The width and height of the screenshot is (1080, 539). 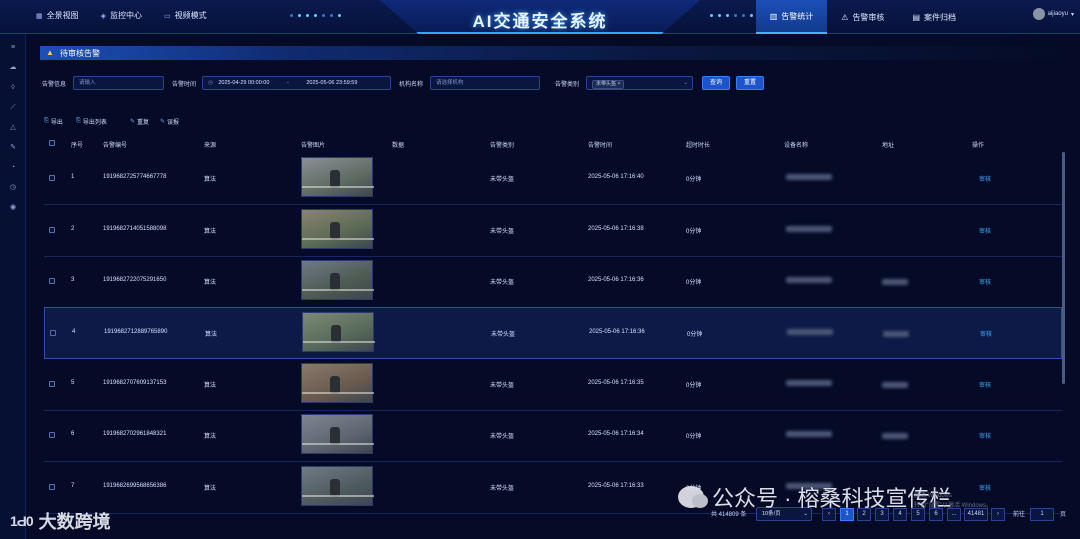 I want to click on export-list-button: ⎘ 导出列表, so click(x=91, y=121).